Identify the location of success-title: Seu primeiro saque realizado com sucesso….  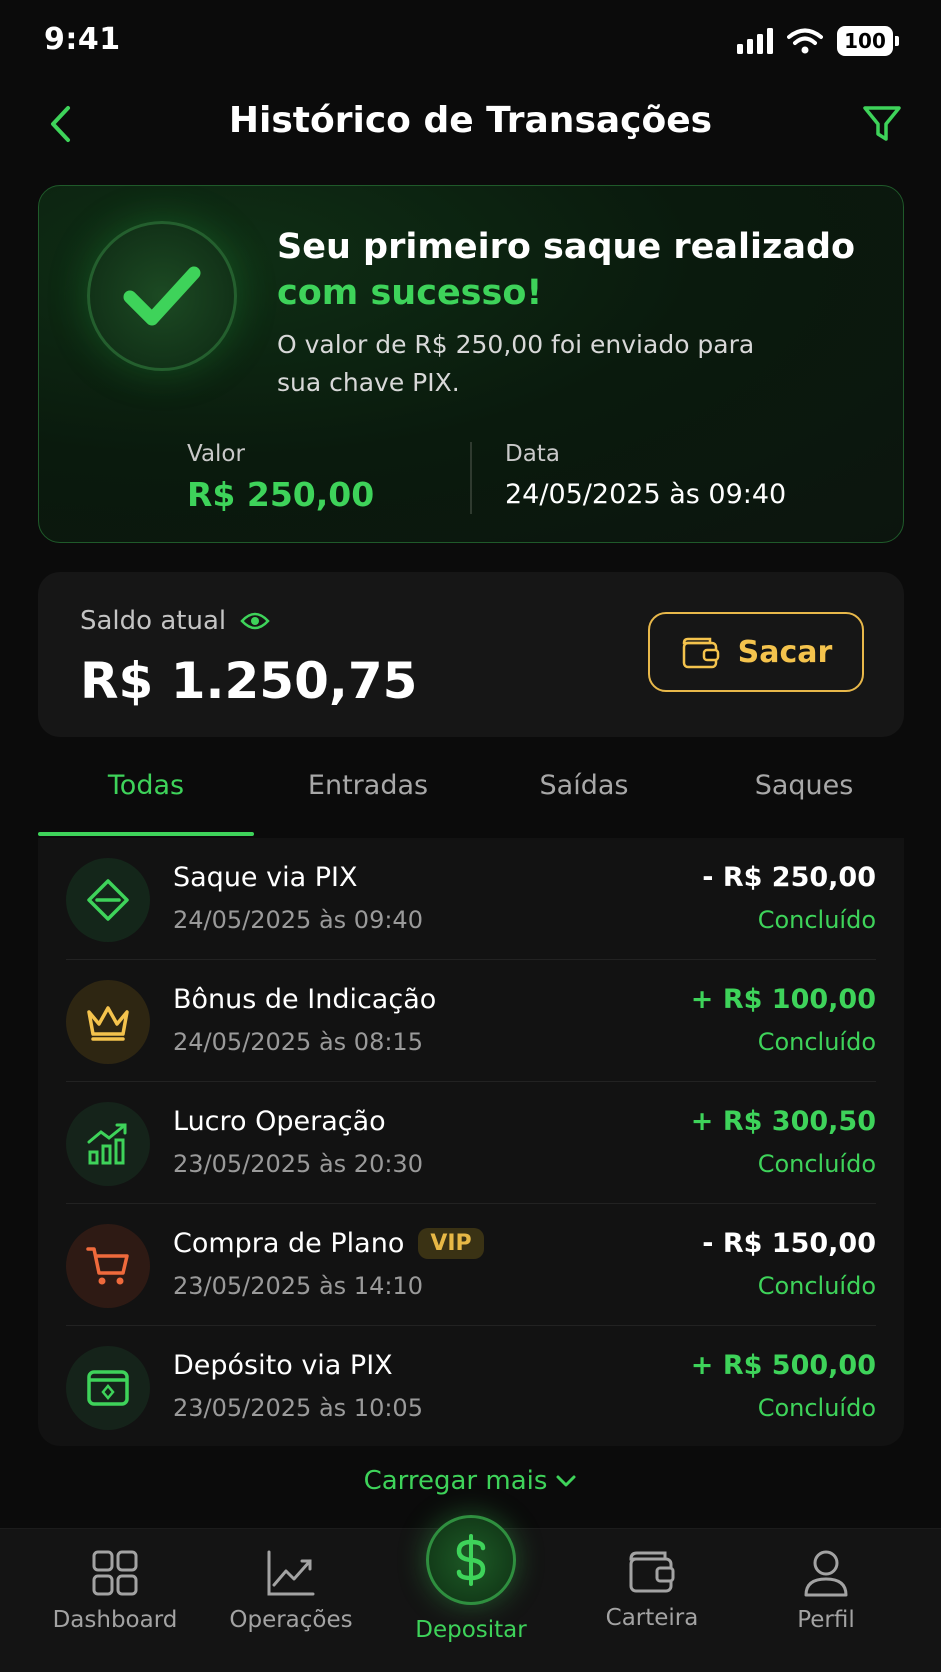
(577, 270).